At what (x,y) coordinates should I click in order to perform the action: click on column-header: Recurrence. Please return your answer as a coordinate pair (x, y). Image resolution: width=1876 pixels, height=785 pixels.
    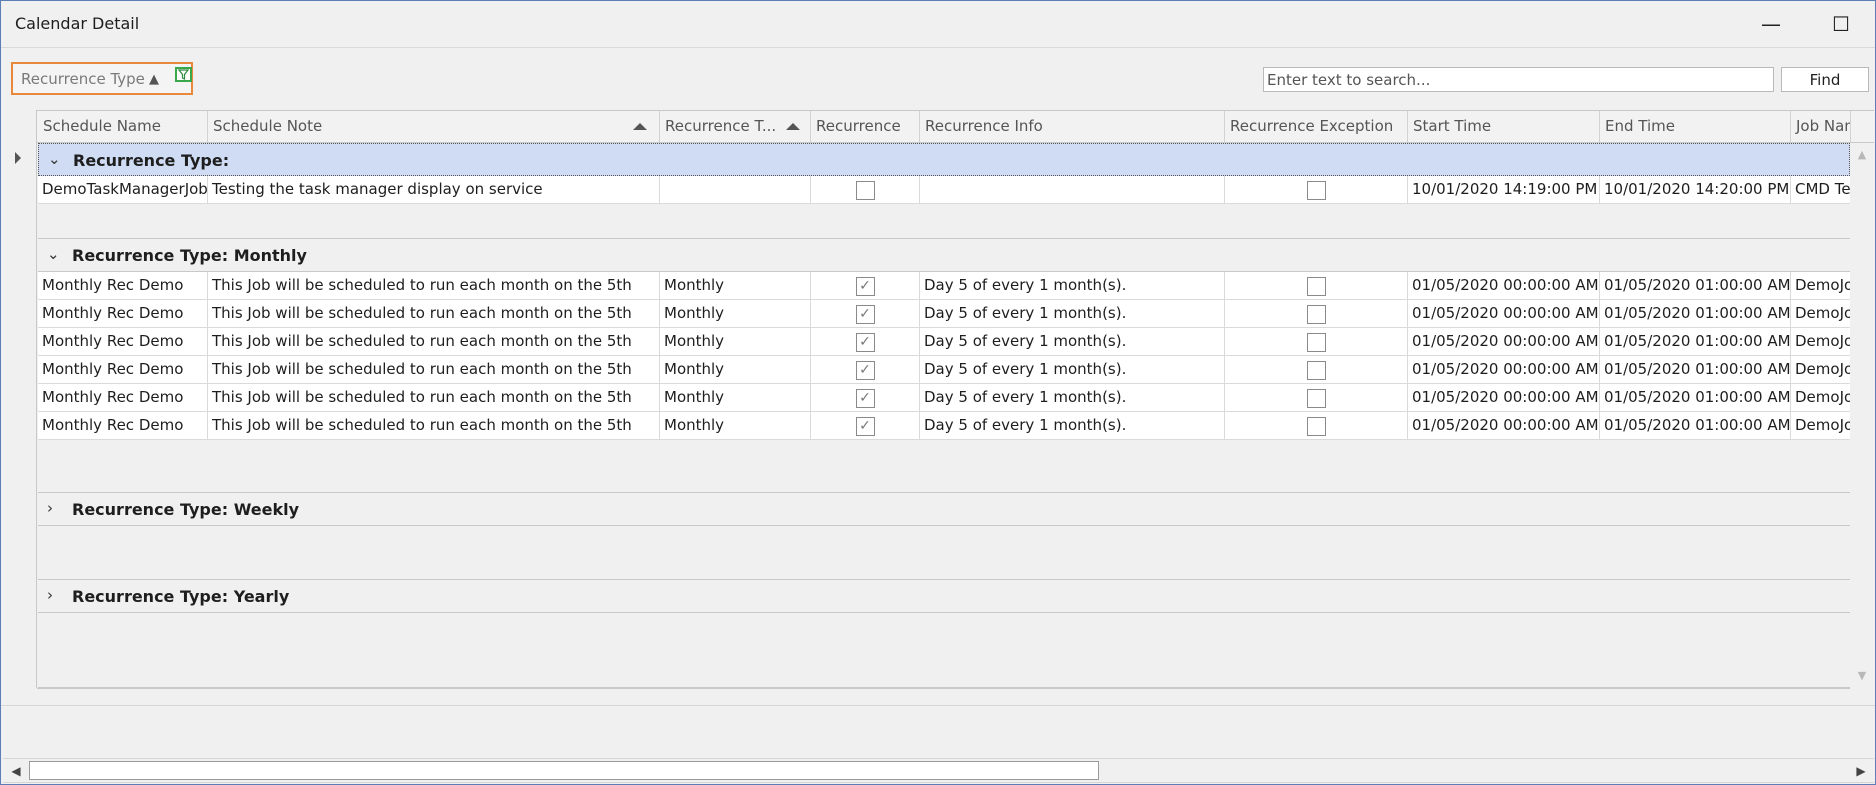
    Looking at the image, I should click on (865, 126).